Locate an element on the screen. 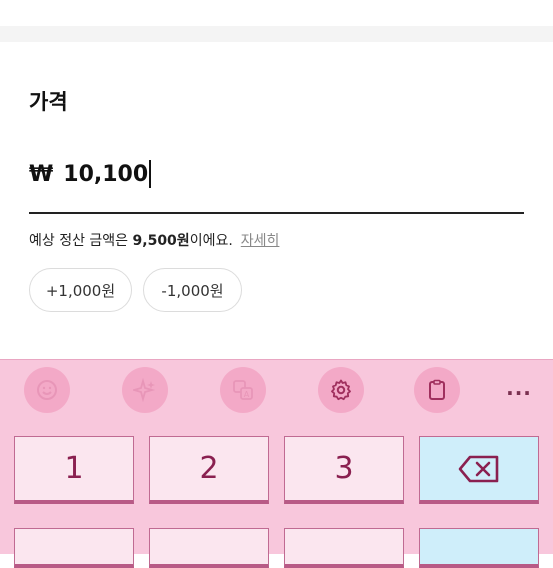 The image size is (553, 568). settings-gear-icon is located at coordinates (341, 390).